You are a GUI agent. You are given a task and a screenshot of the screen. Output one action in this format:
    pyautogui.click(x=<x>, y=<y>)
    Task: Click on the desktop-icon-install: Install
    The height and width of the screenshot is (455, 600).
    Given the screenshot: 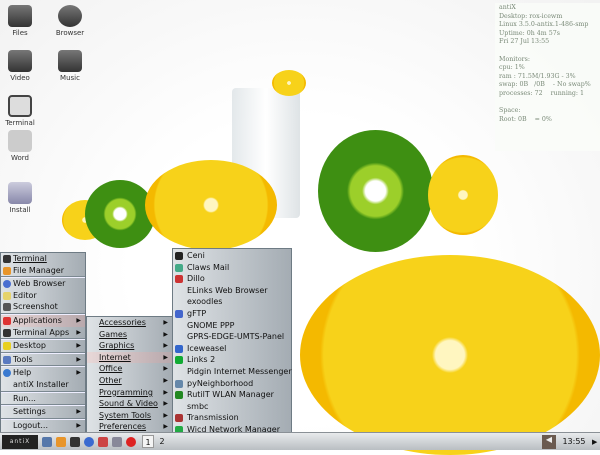 What is the action you would take?
    pyautogui.click(x=20, y=198)
    